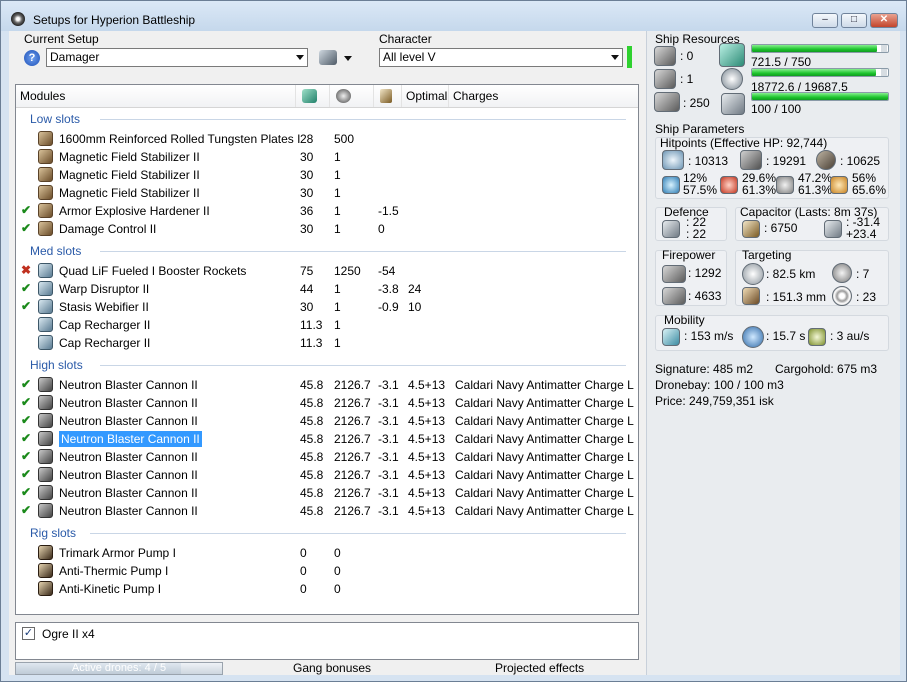 The image size is (907, 682). Describe the element at coordinates (327, 571) in the screenshot. I see `module-row: Anti-Thermic Pump I 0 0` at that location.